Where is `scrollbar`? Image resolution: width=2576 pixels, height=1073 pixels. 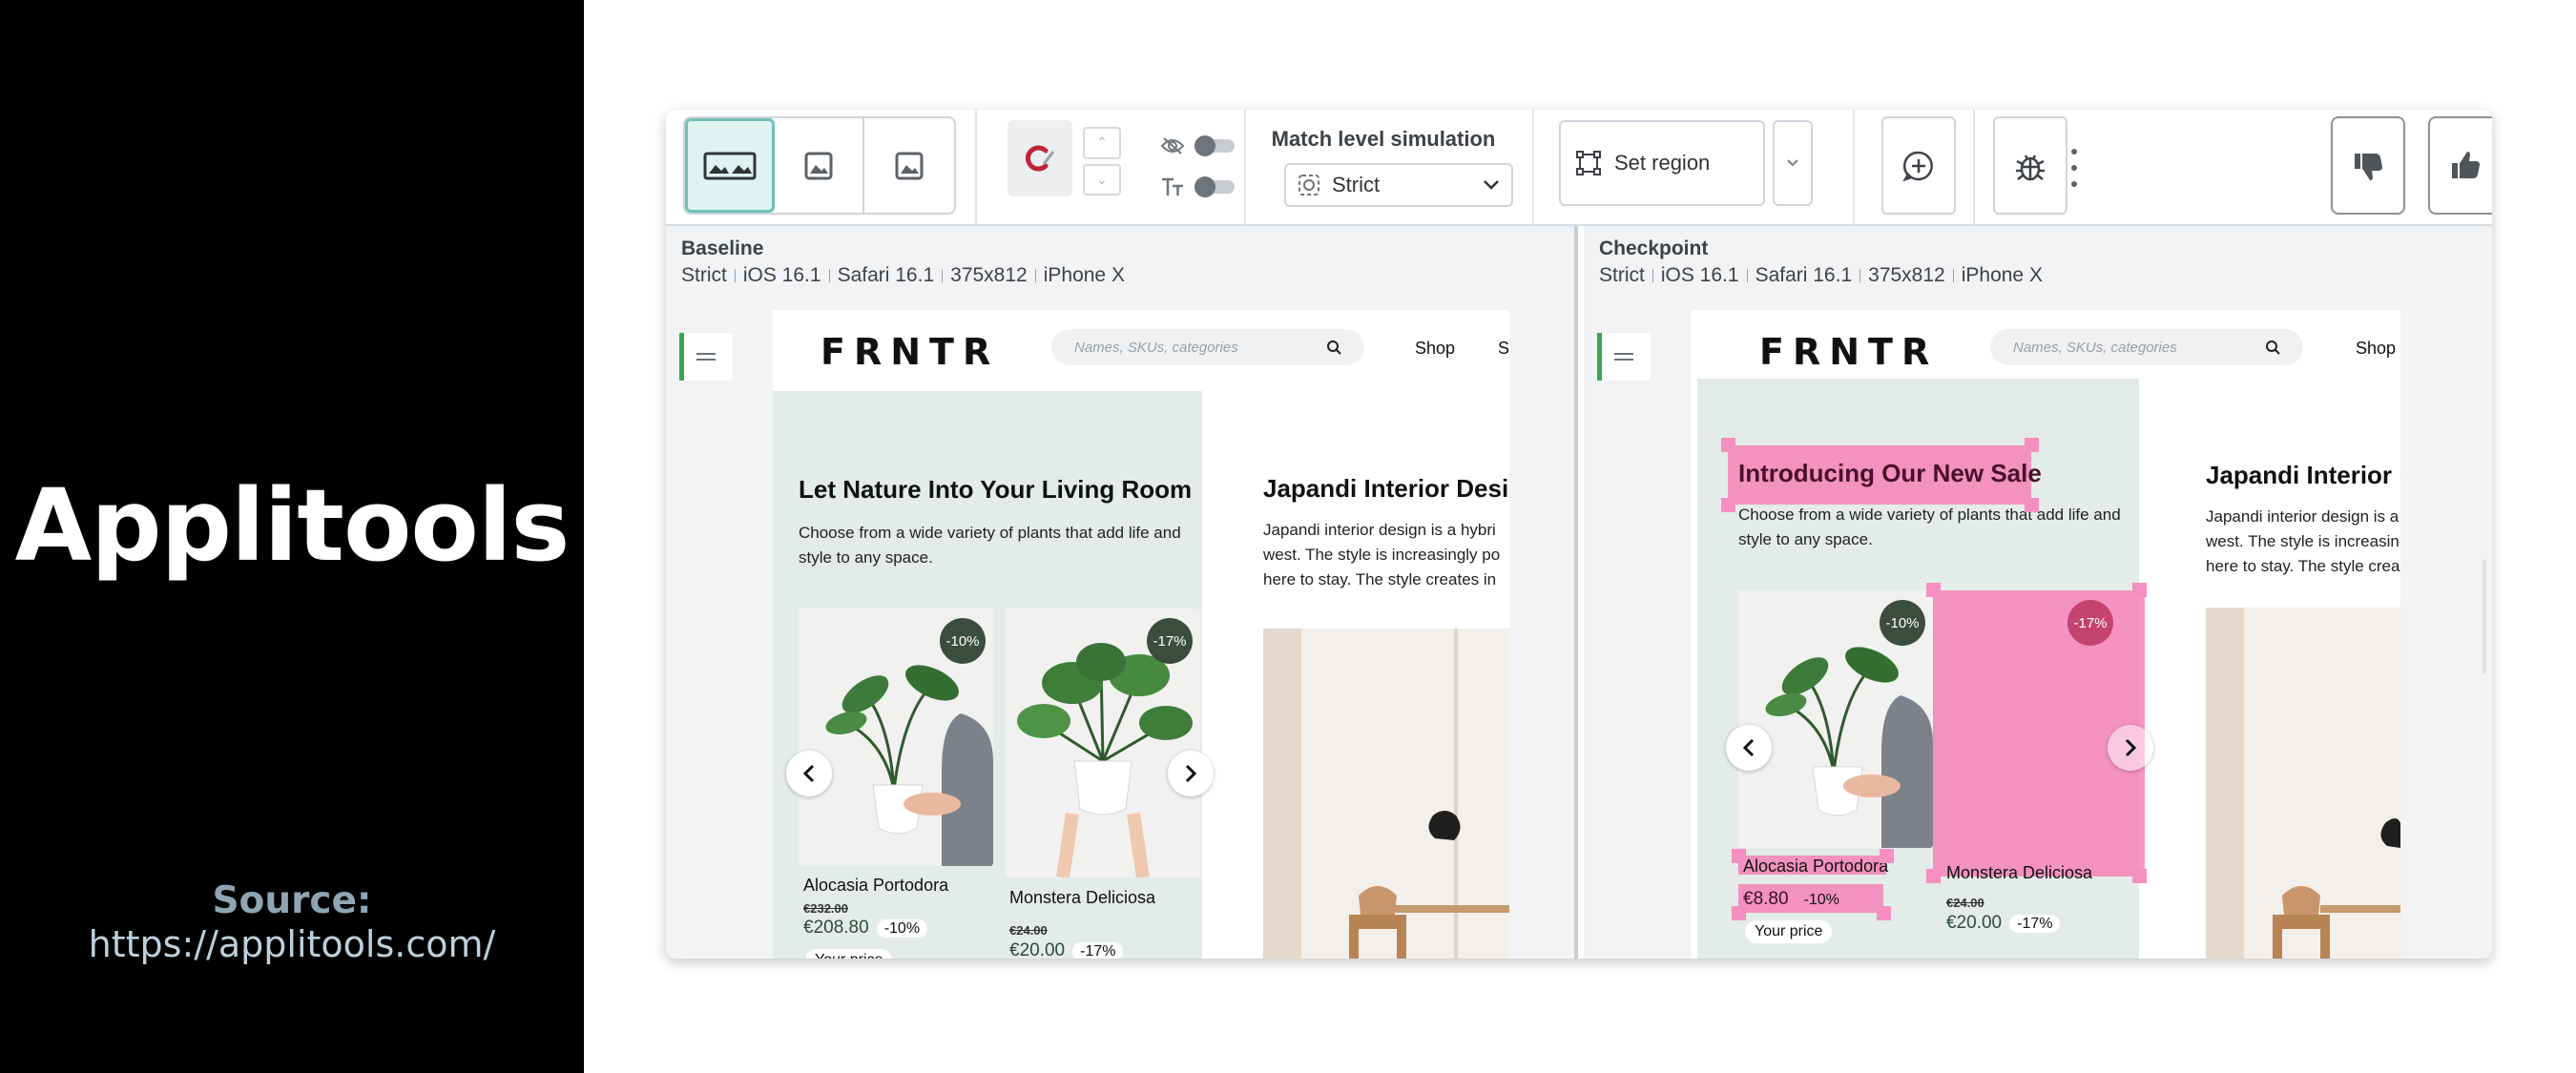
scrollbar is located at coordinates (2484, 617).